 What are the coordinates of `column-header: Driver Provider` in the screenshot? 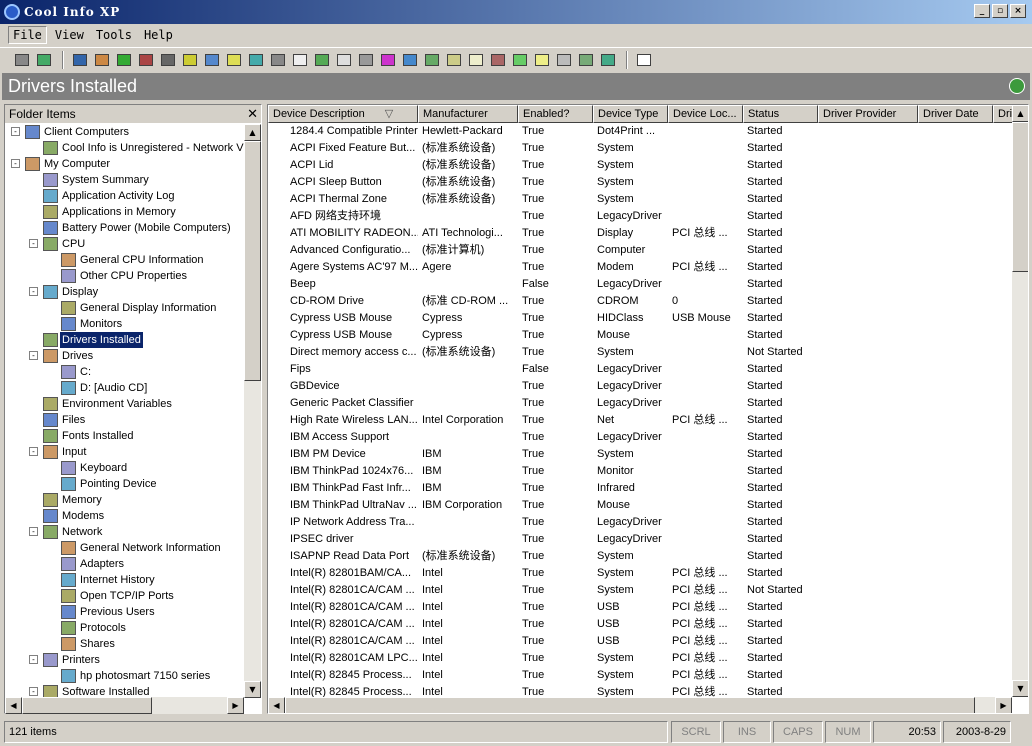 It's located at (868, 114).